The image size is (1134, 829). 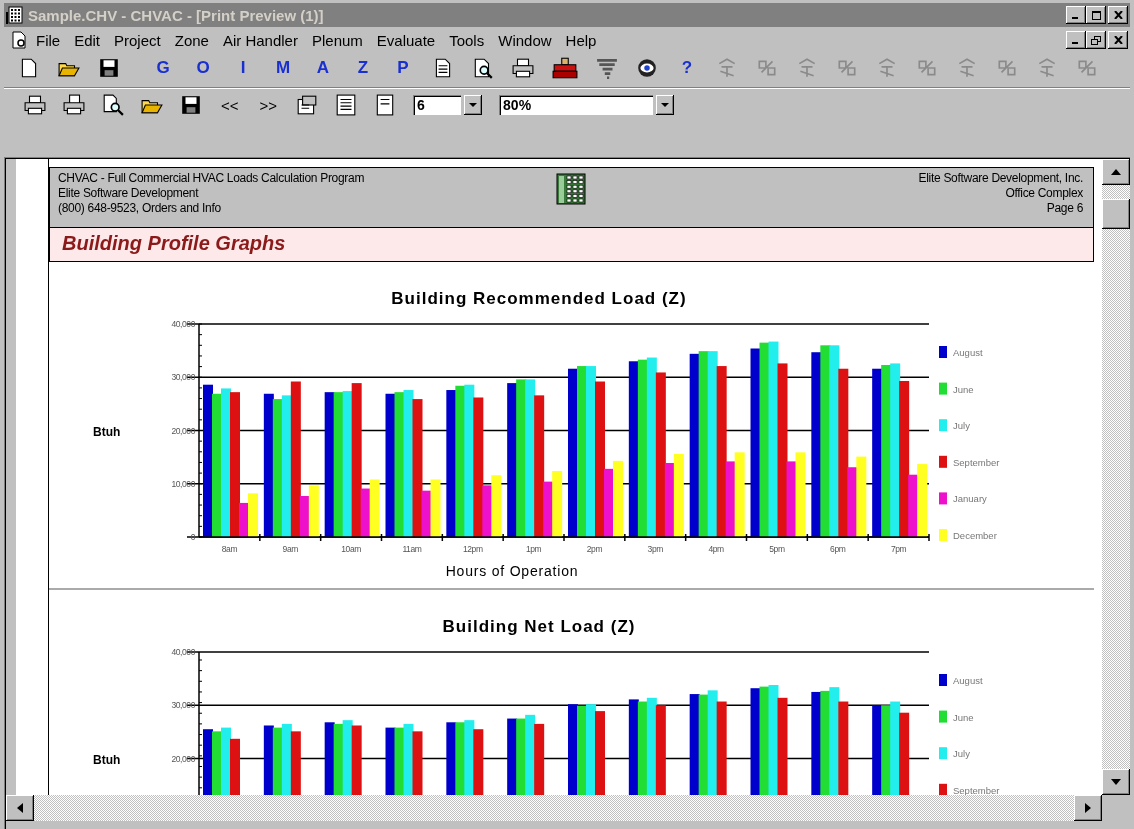 What do you see at coordinates (838, 549) in the screenshot?
I see `category-label: 6pm` at bounding box center [838, 549].